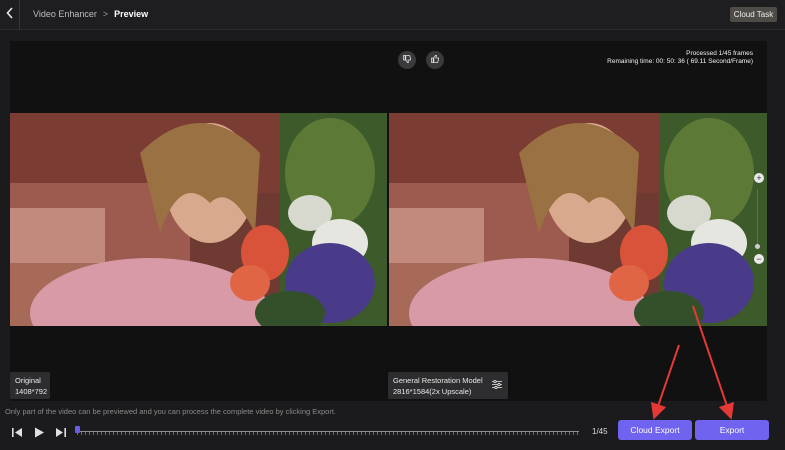 The height and width of the screenshot is (450, 785). What do you see at coordinates (719, 53) in the screenshot?
I see `processed-frames-text: Processed 1/45 frames` at bounding box center [719, 53].